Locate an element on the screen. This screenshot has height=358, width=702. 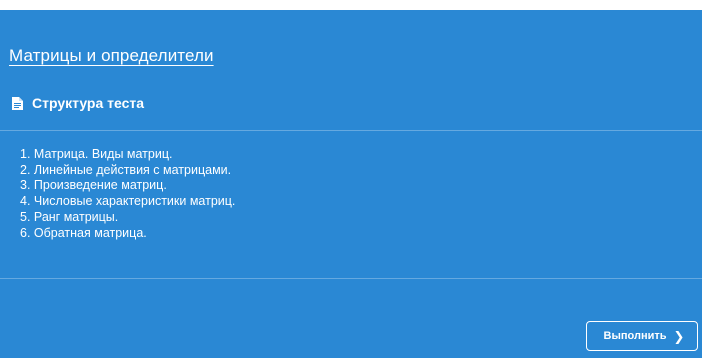
run-button-label: Выполнить is located at coordinates (635, 336).